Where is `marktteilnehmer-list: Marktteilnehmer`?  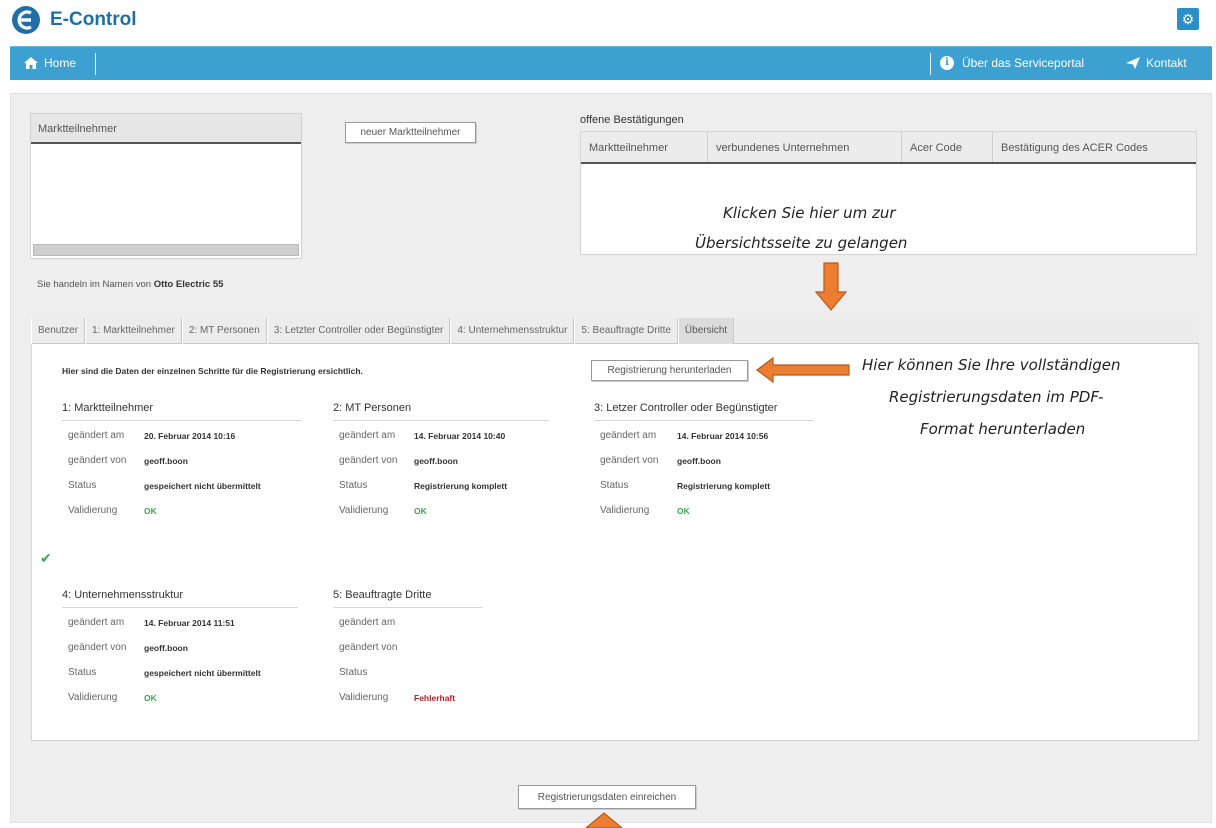
marktteilnehmer-list: Marktteilnehmer is located at coordinates (166, 186).